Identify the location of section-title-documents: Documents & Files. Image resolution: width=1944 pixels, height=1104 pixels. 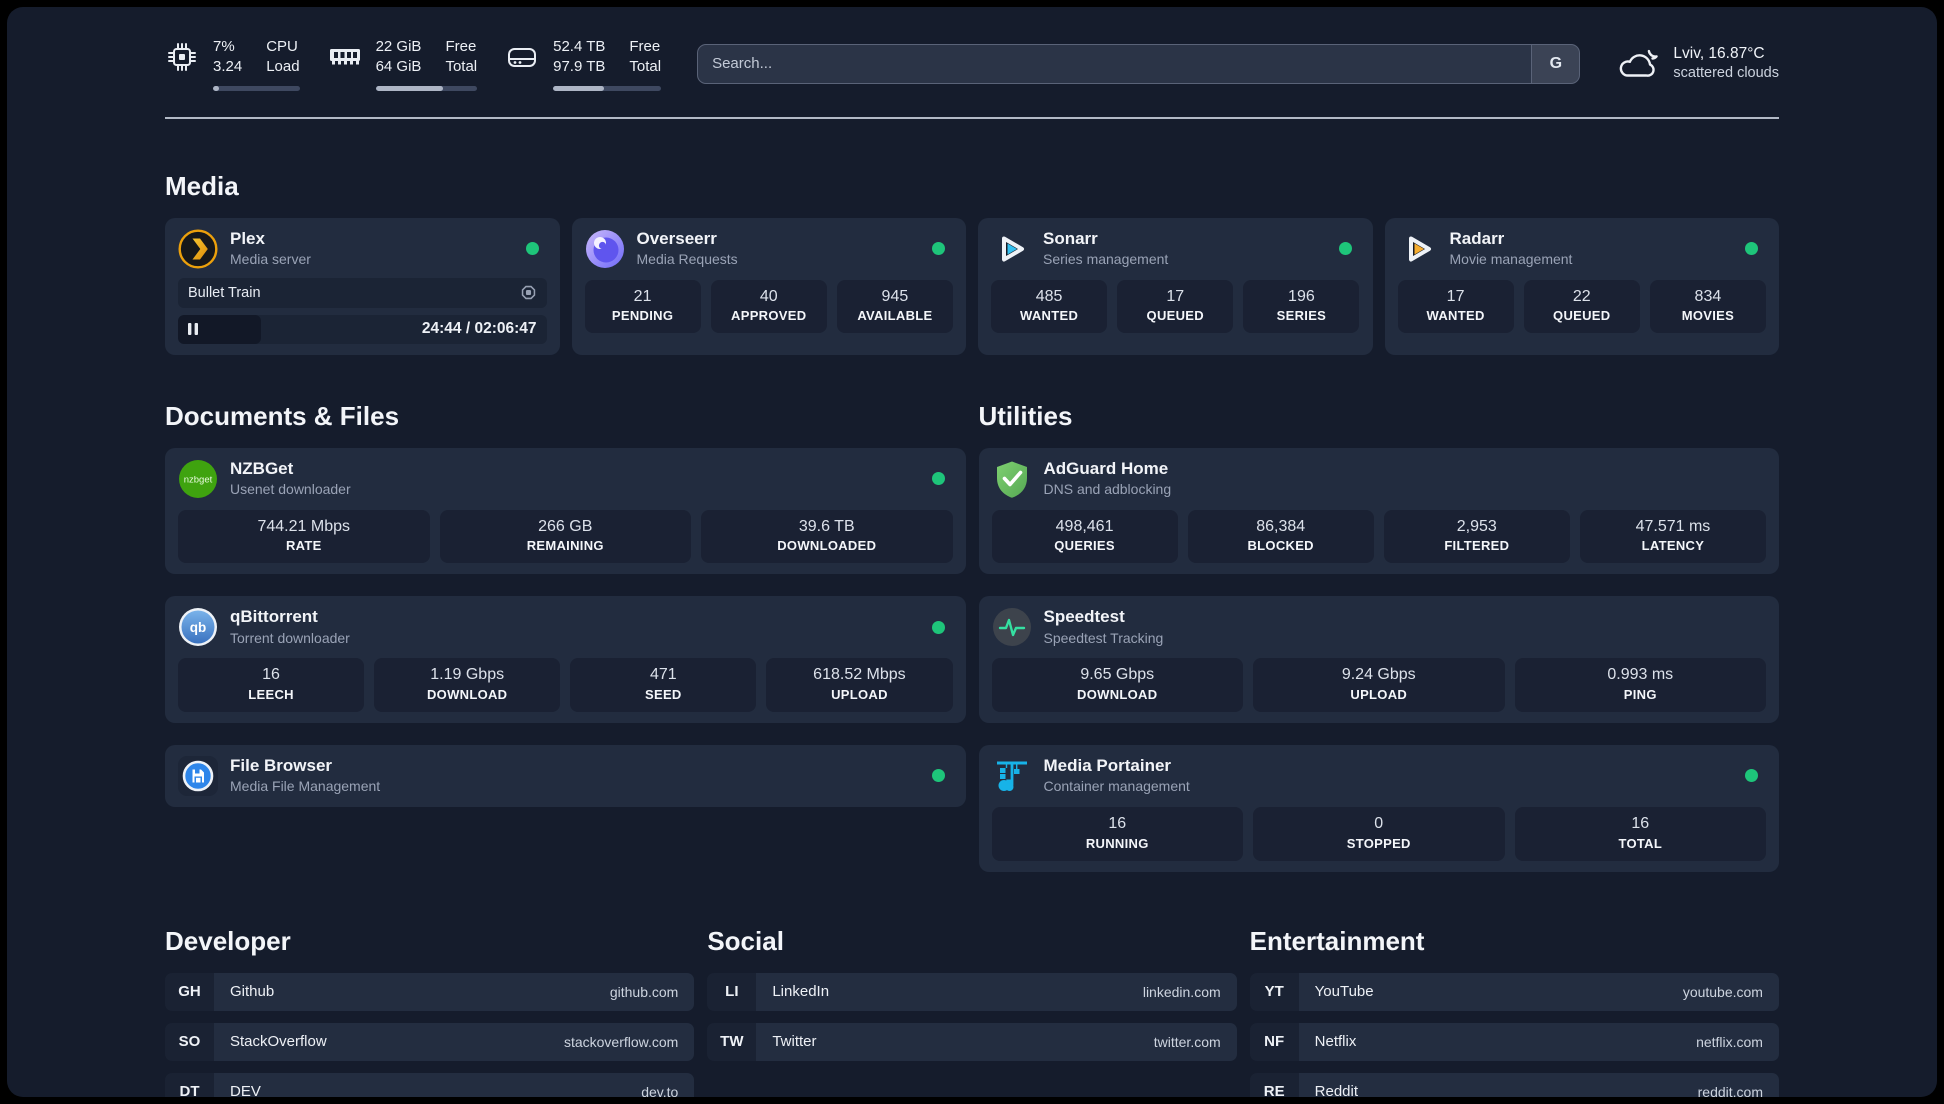
(282, 415).